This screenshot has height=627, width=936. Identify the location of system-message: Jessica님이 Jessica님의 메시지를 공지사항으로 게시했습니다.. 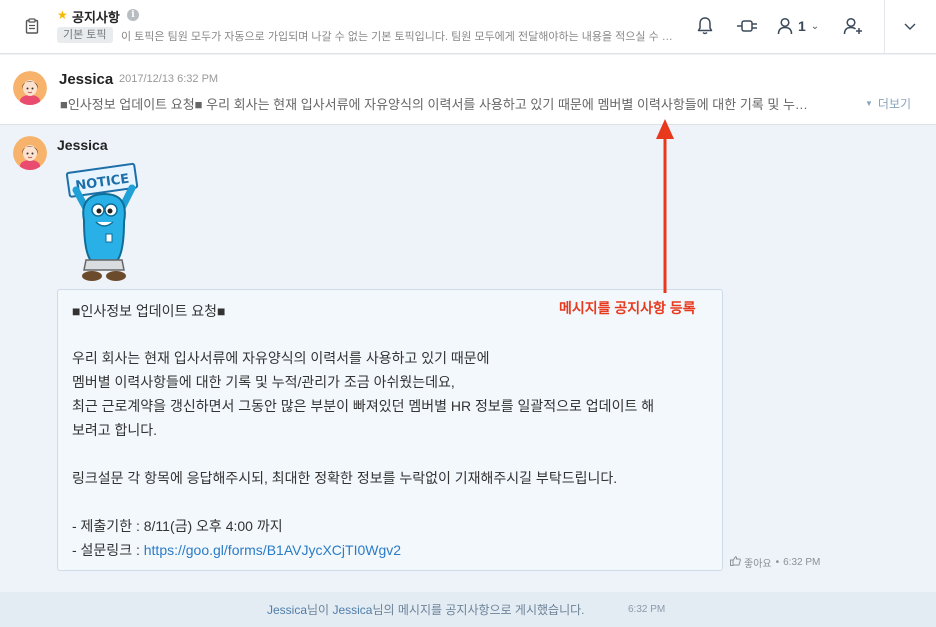
(426, 609).